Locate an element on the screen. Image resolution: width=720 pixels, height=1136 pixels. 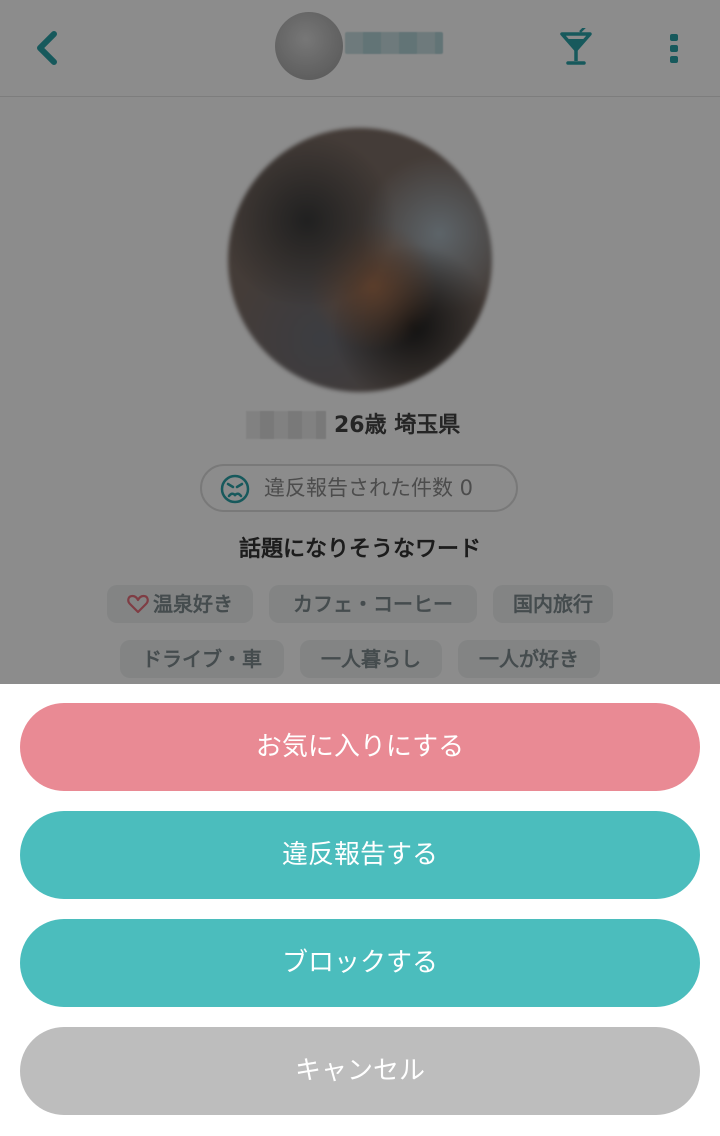
header-avatar is located at coordinates (309, 46).